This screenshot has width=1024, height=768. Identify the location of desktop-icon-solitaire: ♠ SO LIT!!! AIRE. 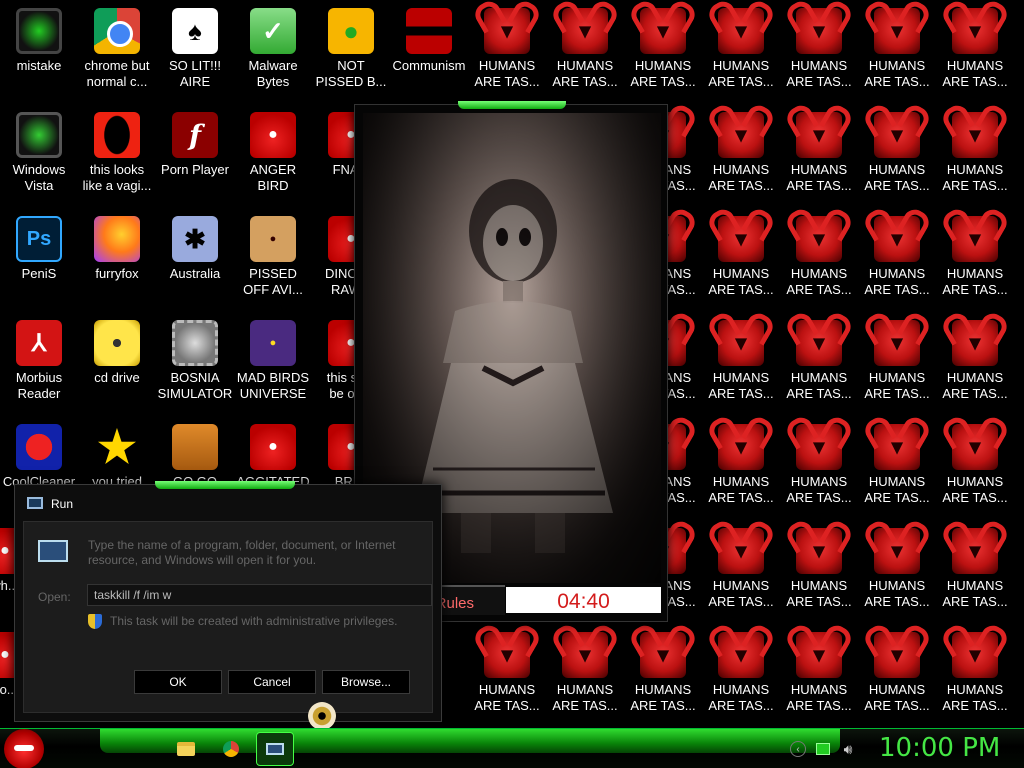
(195, 52).